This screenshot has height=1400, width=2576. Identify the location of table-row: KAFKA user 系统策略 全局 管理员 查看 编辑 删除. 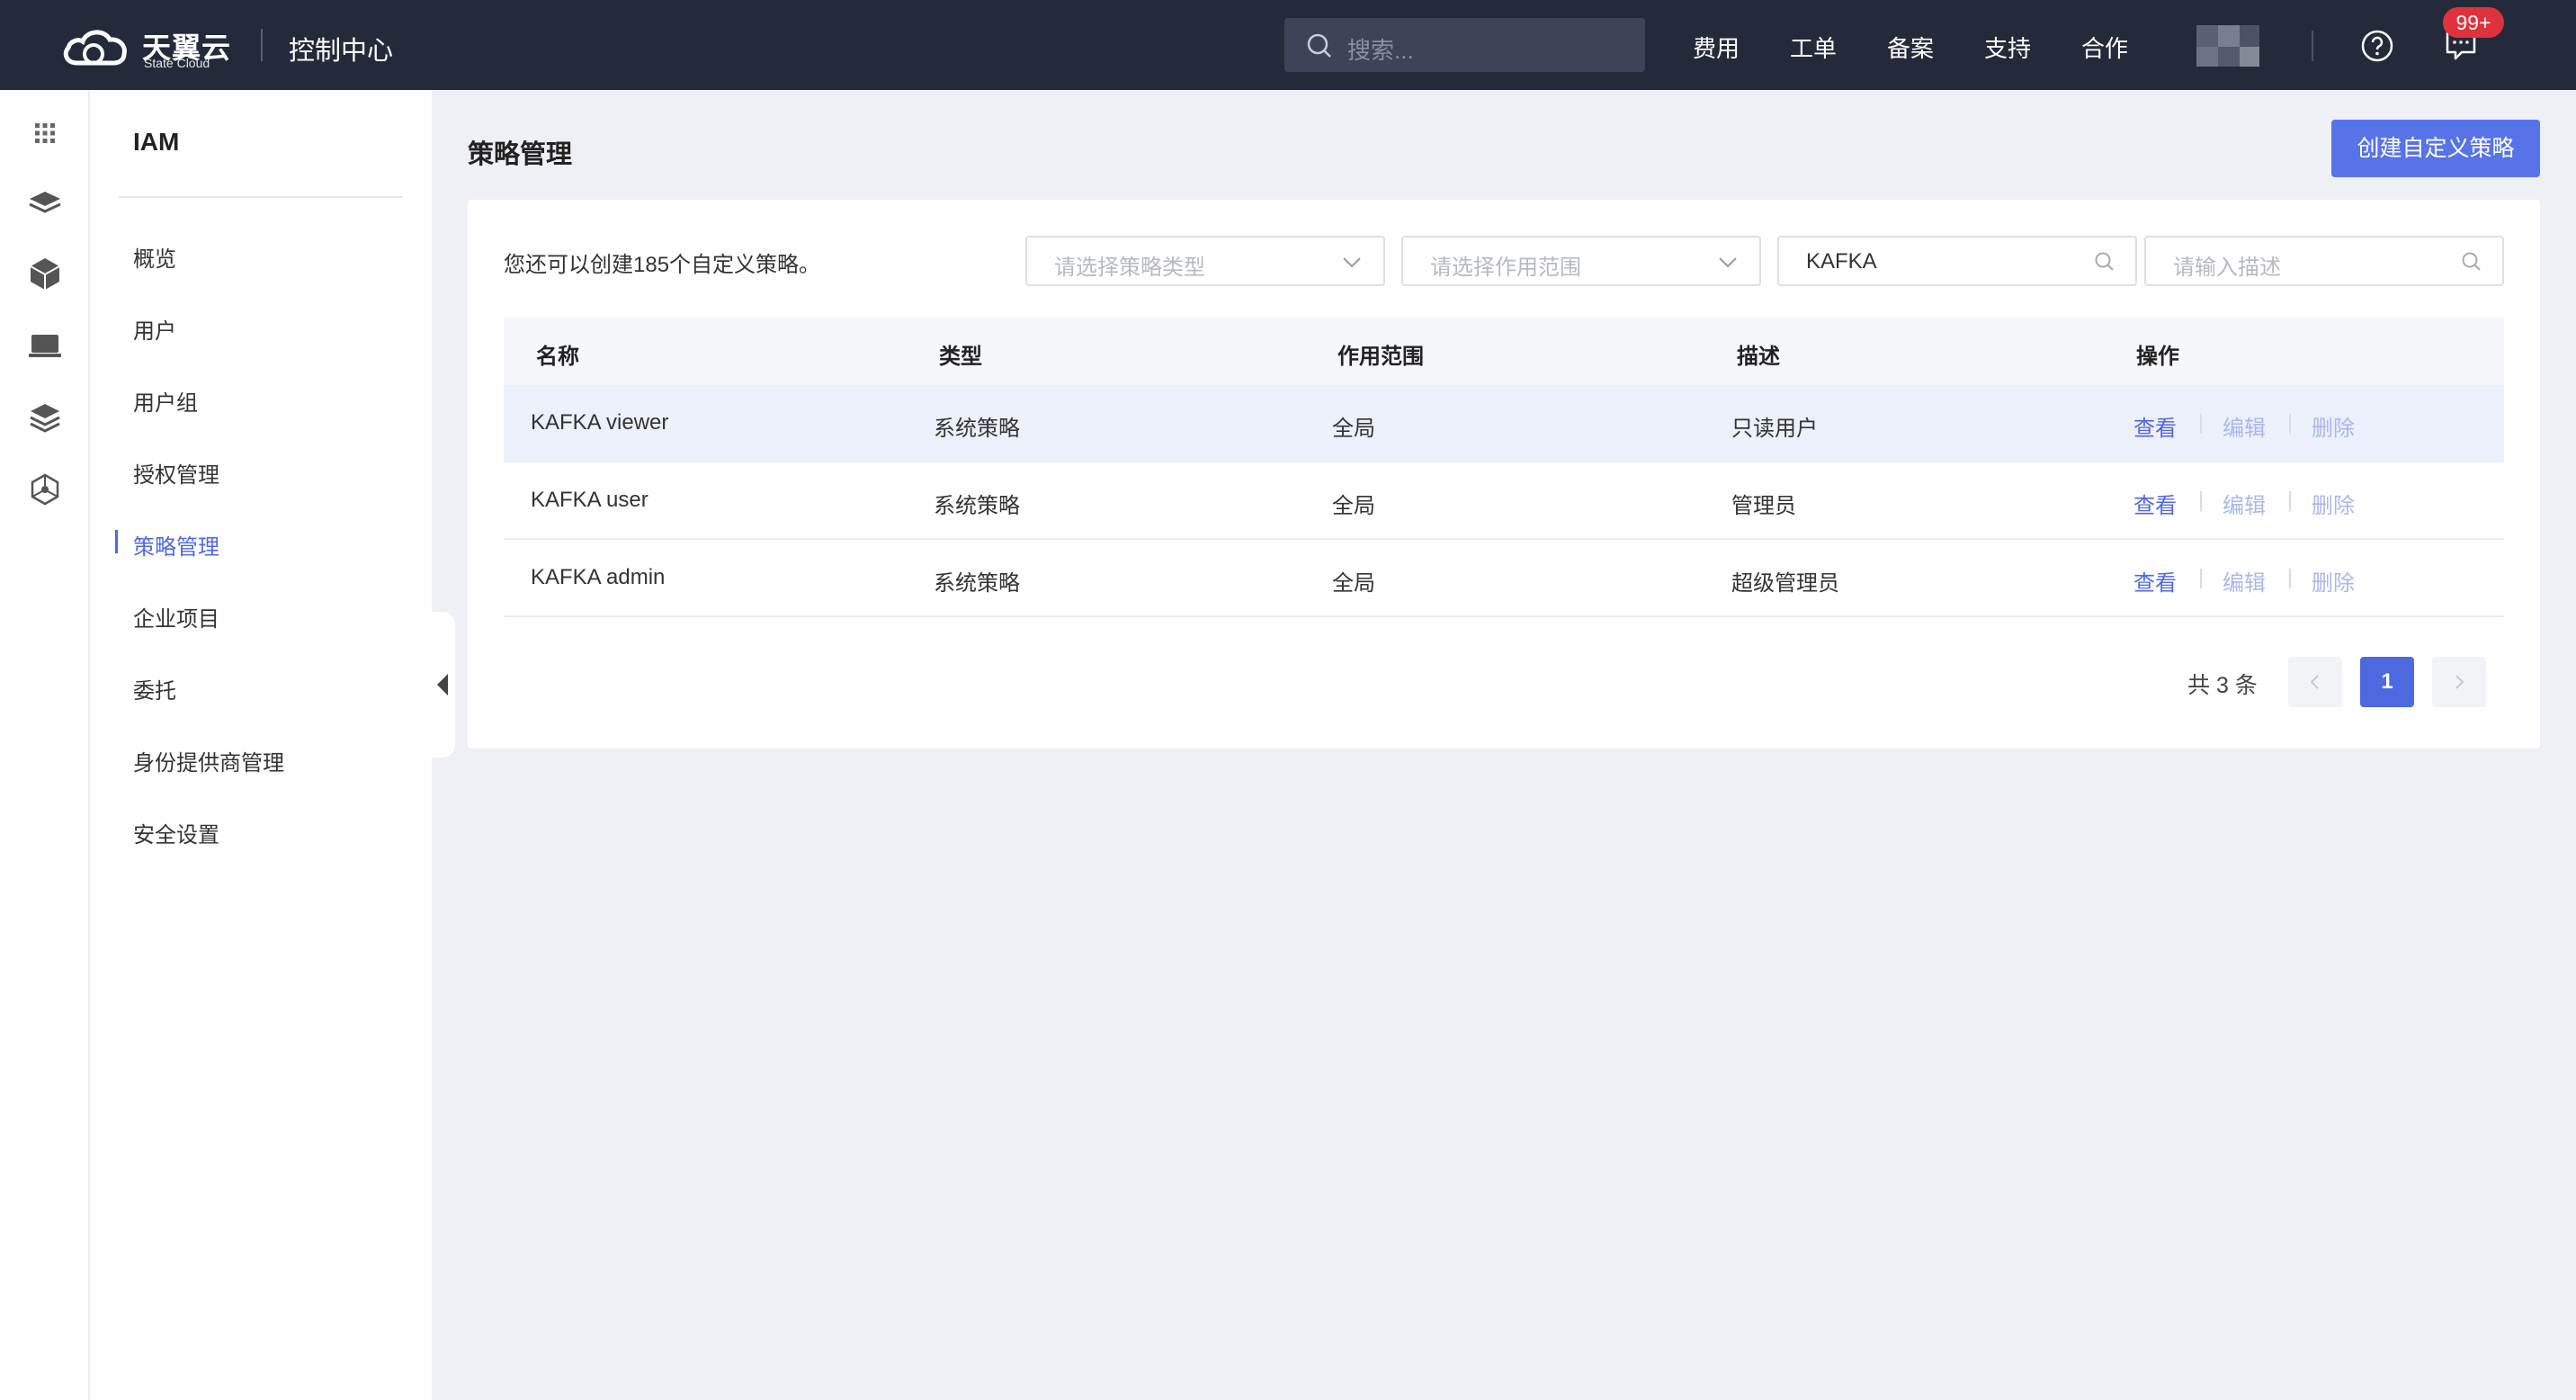
(1504, 501).